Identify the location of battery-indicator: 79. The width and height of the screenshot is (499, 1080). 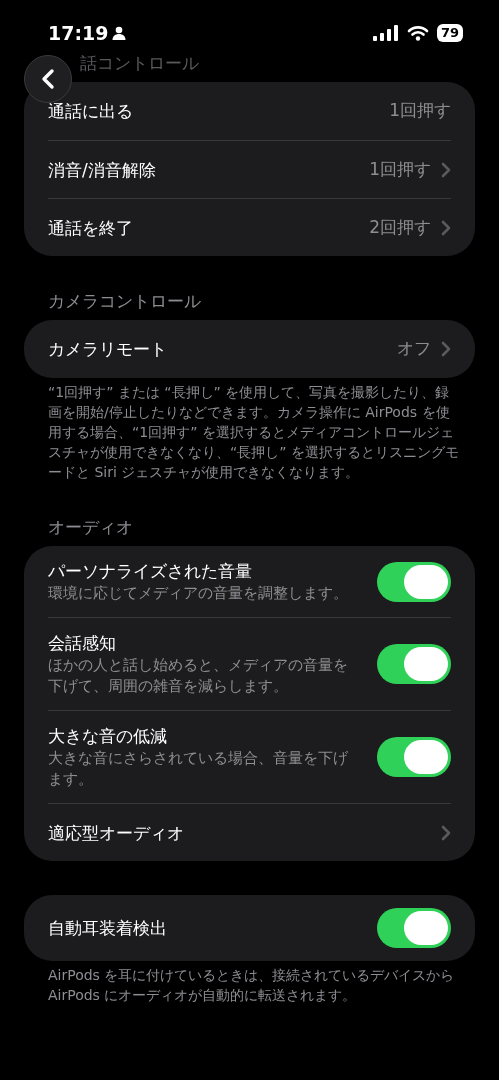
(449, 33).